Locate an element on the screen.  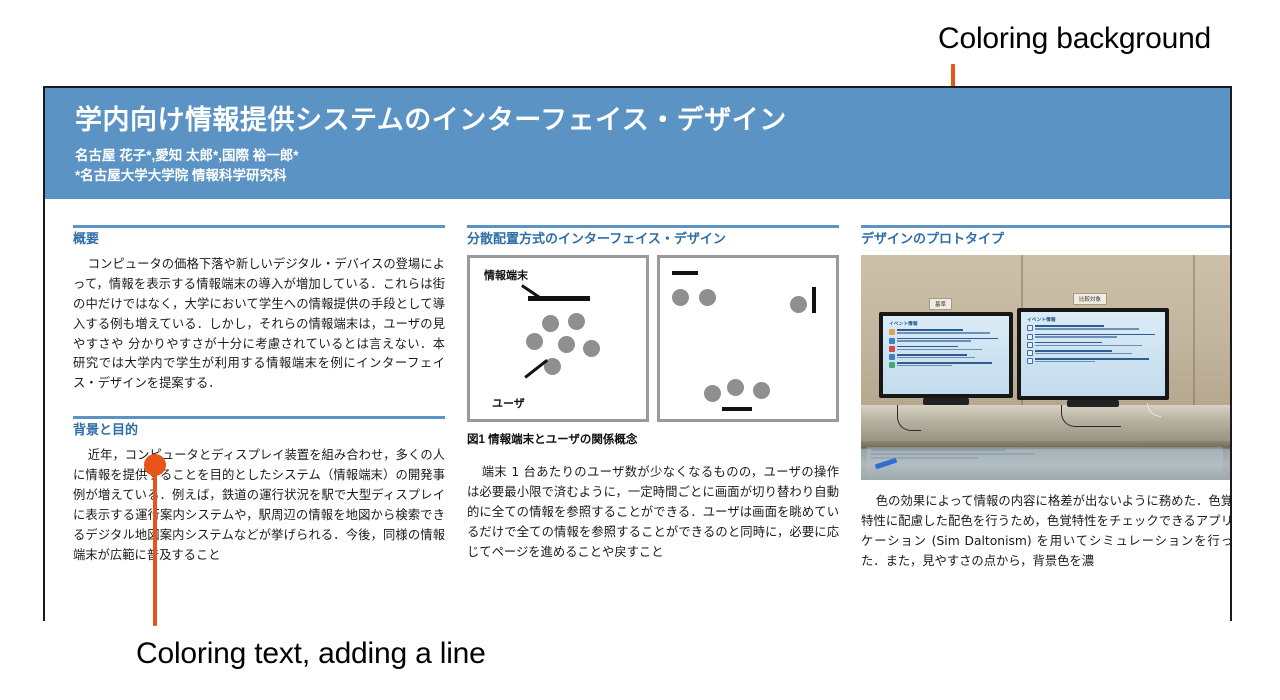
tv-left-label: 基準 is located at coordinates (941, 303).